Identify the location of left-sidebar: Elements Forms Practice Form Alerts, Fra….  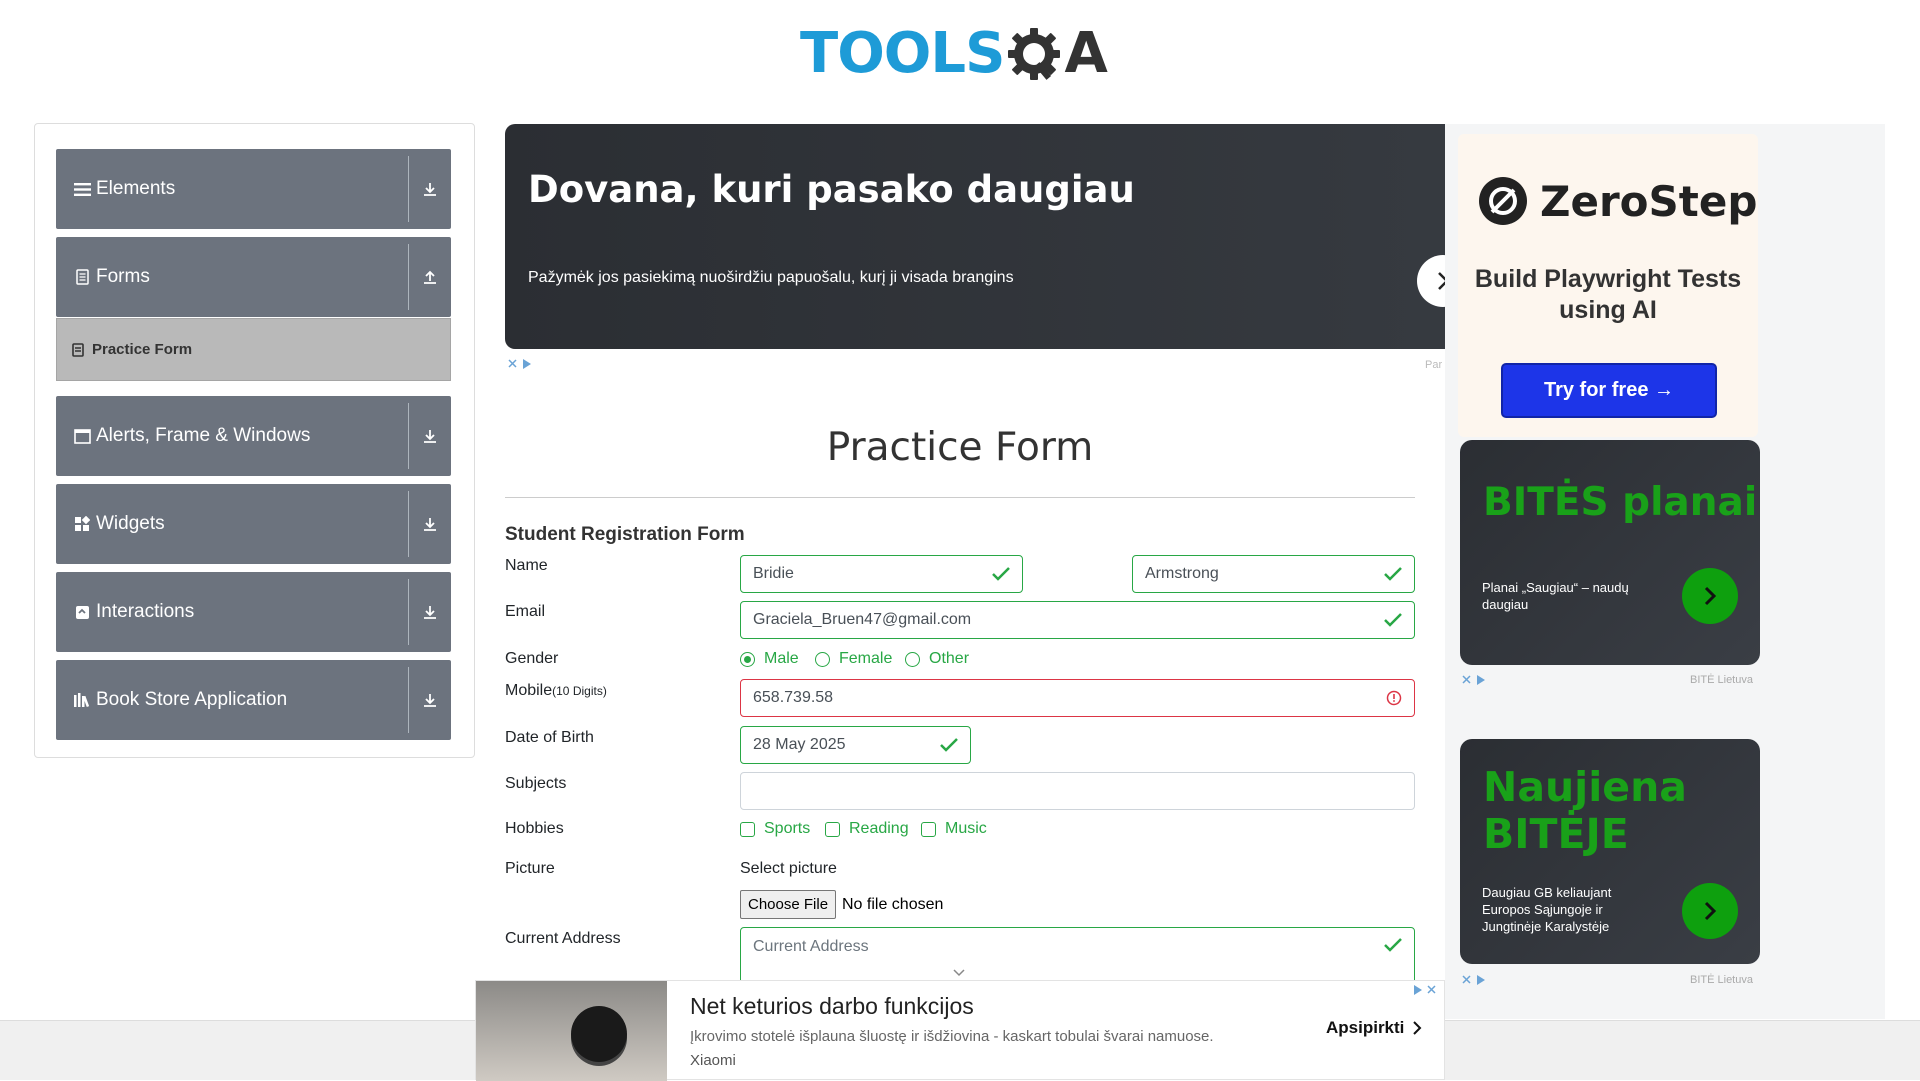
(254, 440).